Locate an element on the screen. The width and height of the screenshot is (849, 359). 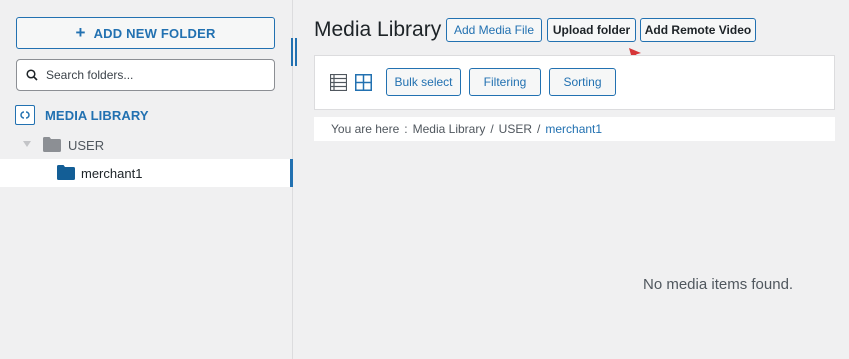
tree-item-label: merchant1 is located at coordinates (112, 173).